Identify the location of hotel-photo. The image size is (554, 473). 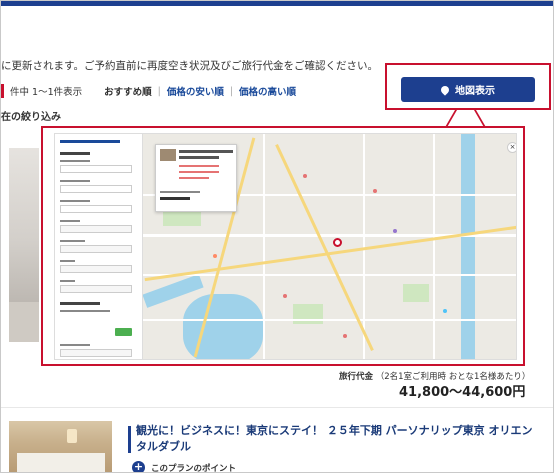
(24, 225).